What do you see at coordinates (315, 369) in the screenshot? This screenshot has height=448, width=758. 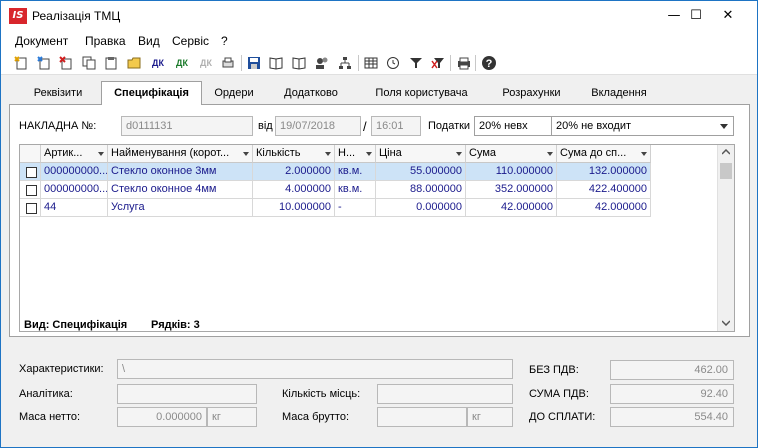 I see `characteristics-field: \` at bounding box center [315, 369].